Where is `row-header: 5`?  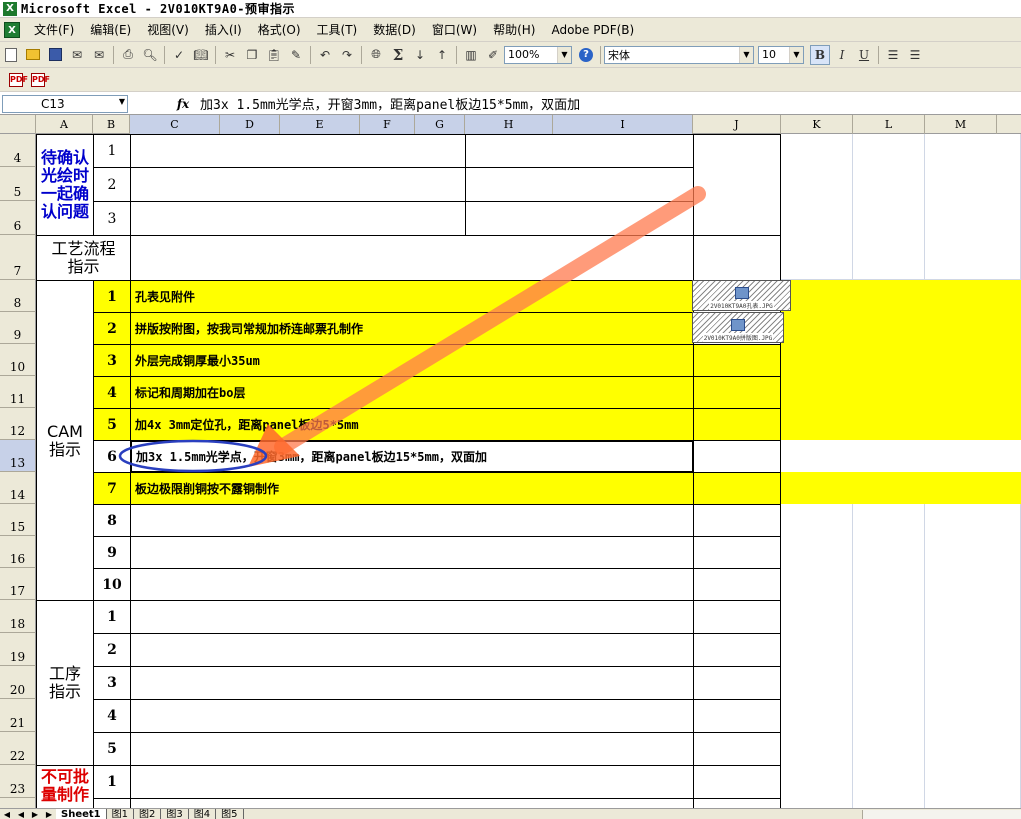
row-header: 5 is located at coordinates (18, 184).